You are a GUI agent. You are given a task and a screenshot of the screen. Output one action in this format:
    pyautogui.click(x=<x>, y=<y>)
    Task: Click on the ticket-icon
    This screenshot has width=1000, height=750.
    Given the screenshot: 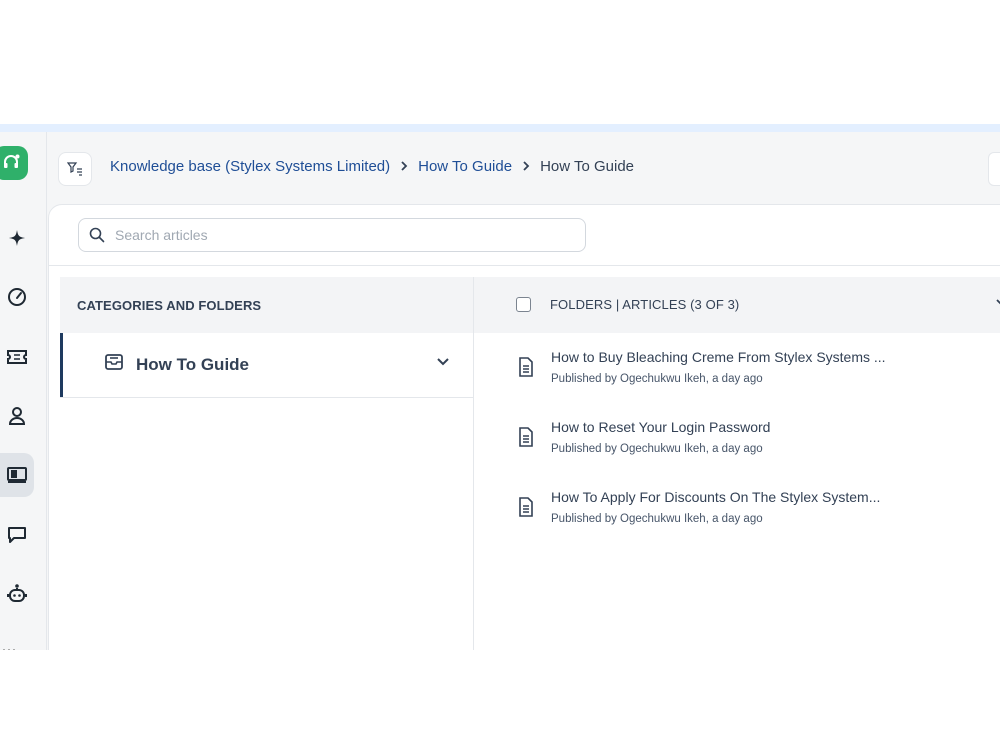 What is the action you would take?
    pyautogui.click(x=17, y=357)
    